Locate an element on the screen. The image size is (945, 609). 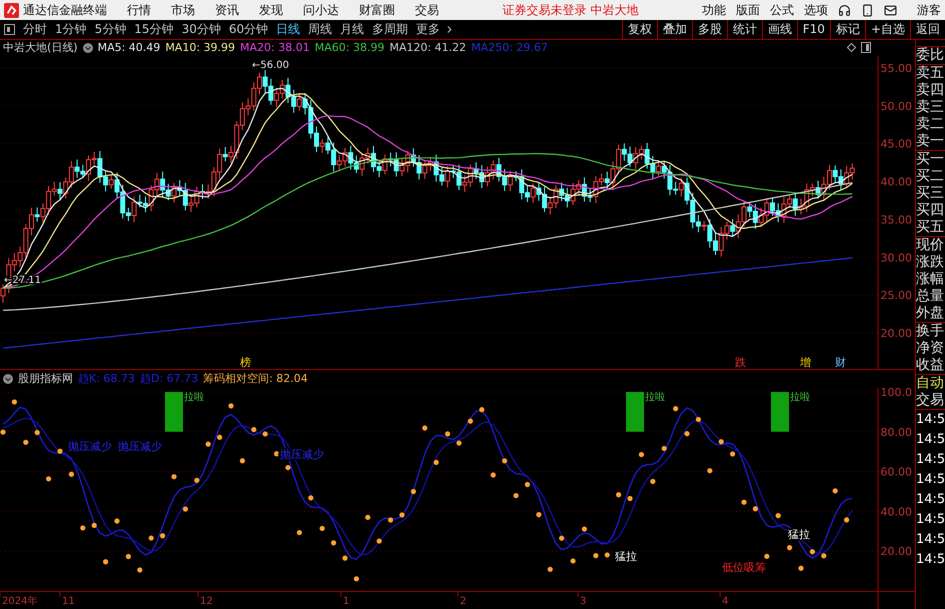
price-axis-label: 55.00 is located at coordinates (896, 68).